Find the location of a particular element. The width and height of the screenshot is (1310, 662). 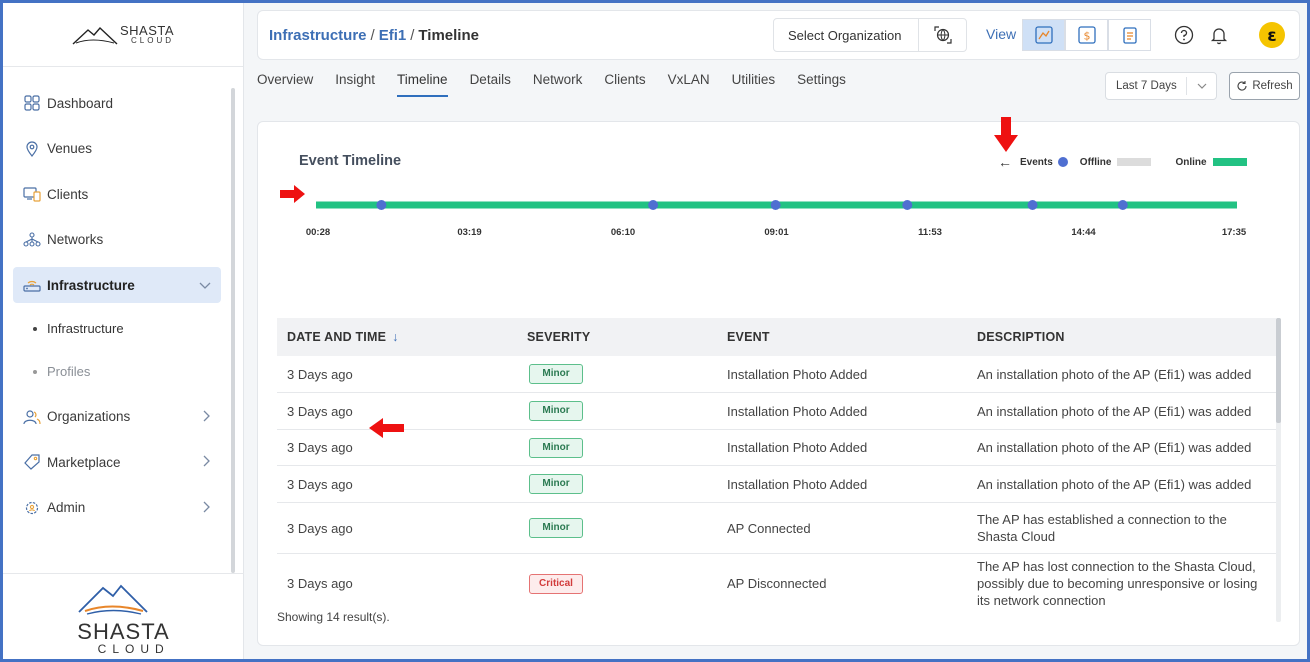

sidebar-item-clients: Clients is located at coordinates (117, 194).